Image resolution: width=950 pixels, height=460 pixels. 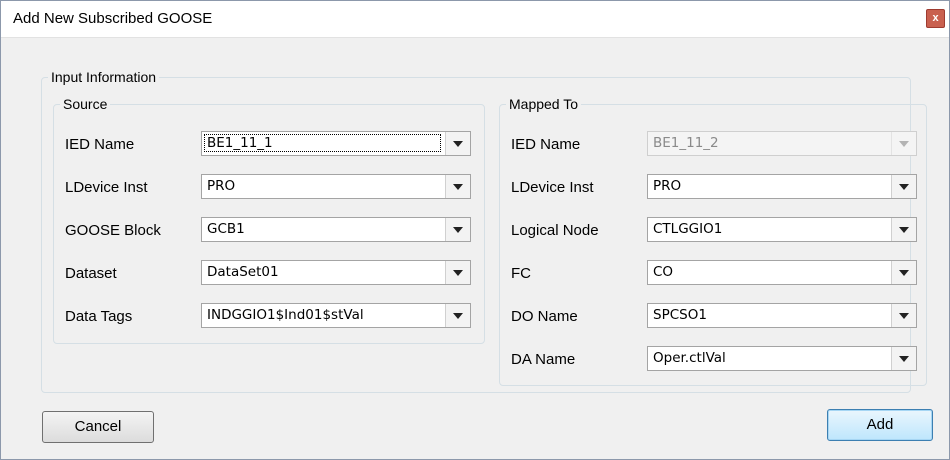 I want to click on source-ied-name-label: IED Name, so click(x=100, y=144).